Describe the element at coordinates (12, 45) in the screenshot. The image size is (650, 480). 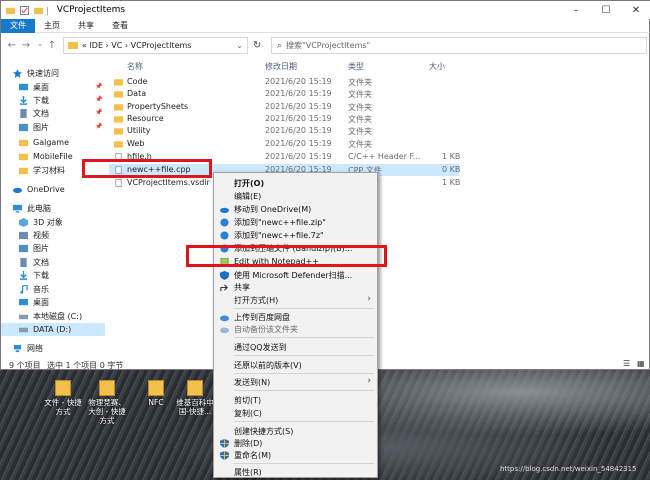
I see `back-arrow-icon: ←` at that location.